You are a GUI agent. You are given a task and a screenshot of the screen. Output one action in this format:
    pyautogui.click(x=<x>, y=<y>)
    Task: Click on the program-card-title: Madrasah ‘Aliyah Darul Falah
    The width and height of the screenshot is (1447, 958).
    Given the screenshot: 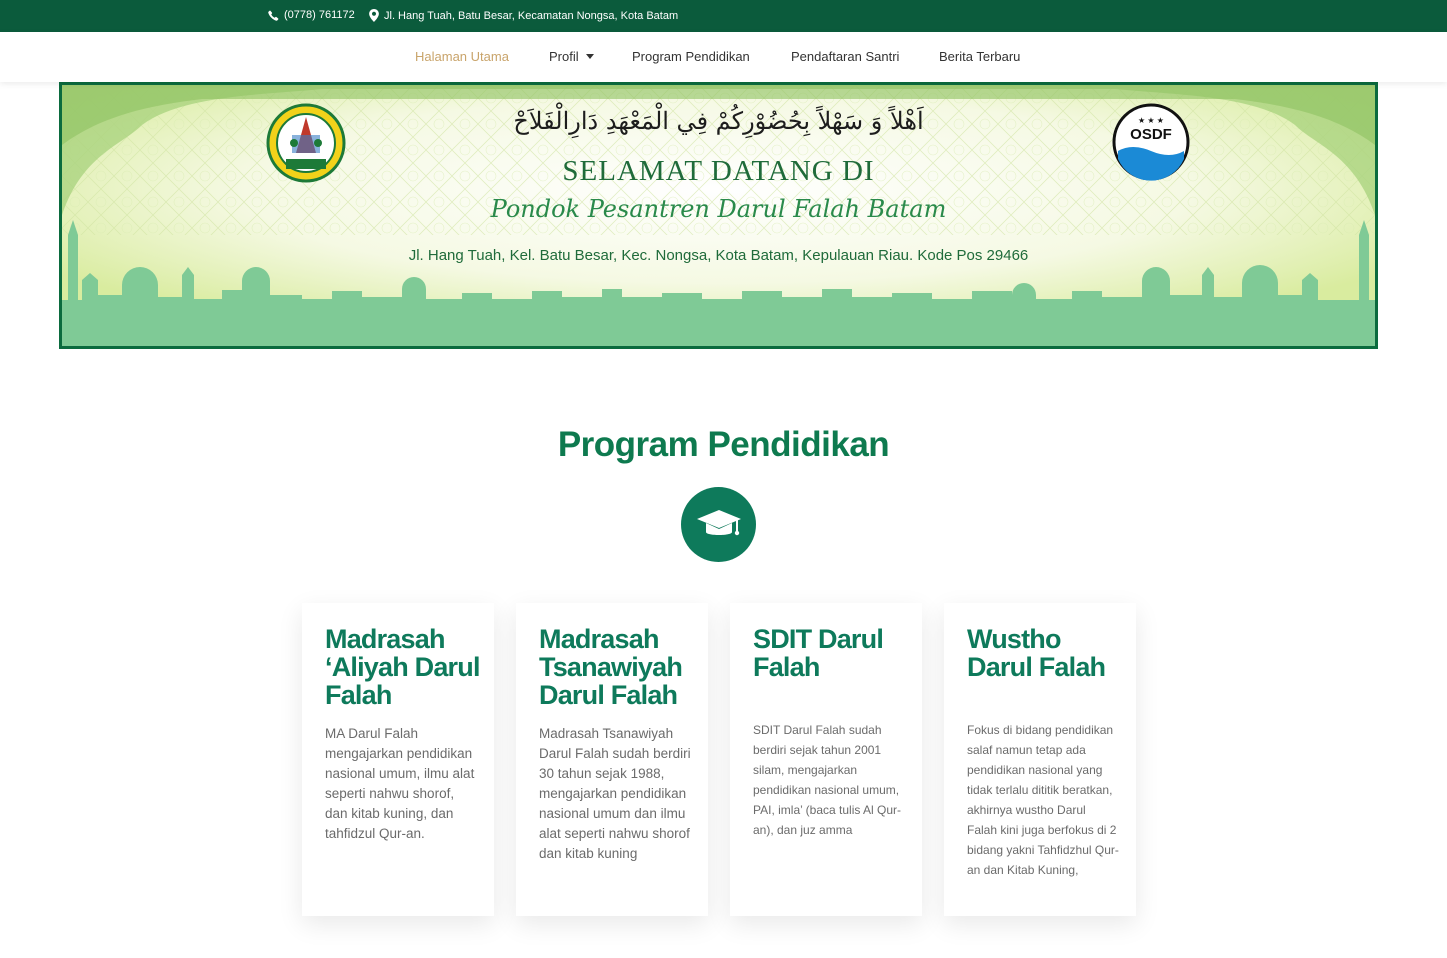 What is the action you would take?
    pyautogui.click(x=402, y=667)
    